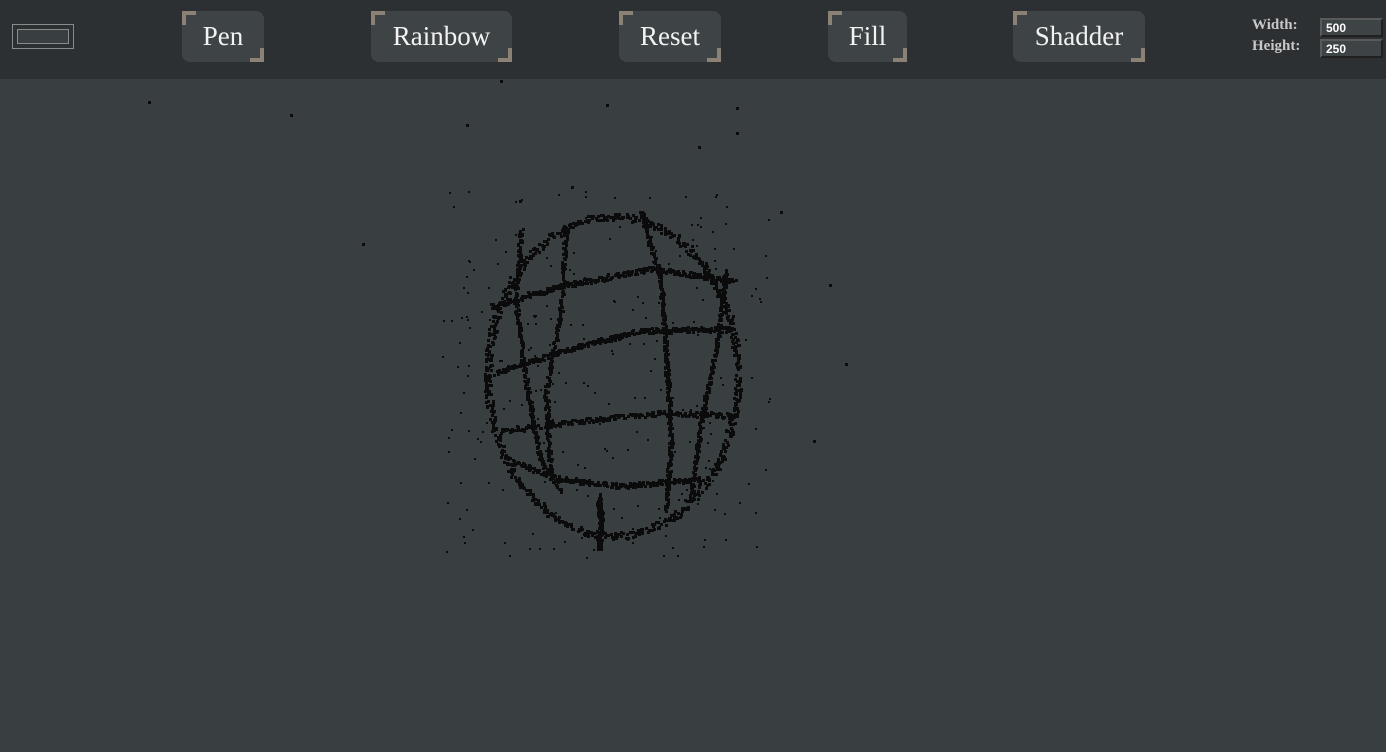 Image resolution: width=1386 pixels, height=752 pixels. What do you see at coordinates (1351, 27) in the screenshot?
I see `width-input: 500` at bounding box center [1351, 27].